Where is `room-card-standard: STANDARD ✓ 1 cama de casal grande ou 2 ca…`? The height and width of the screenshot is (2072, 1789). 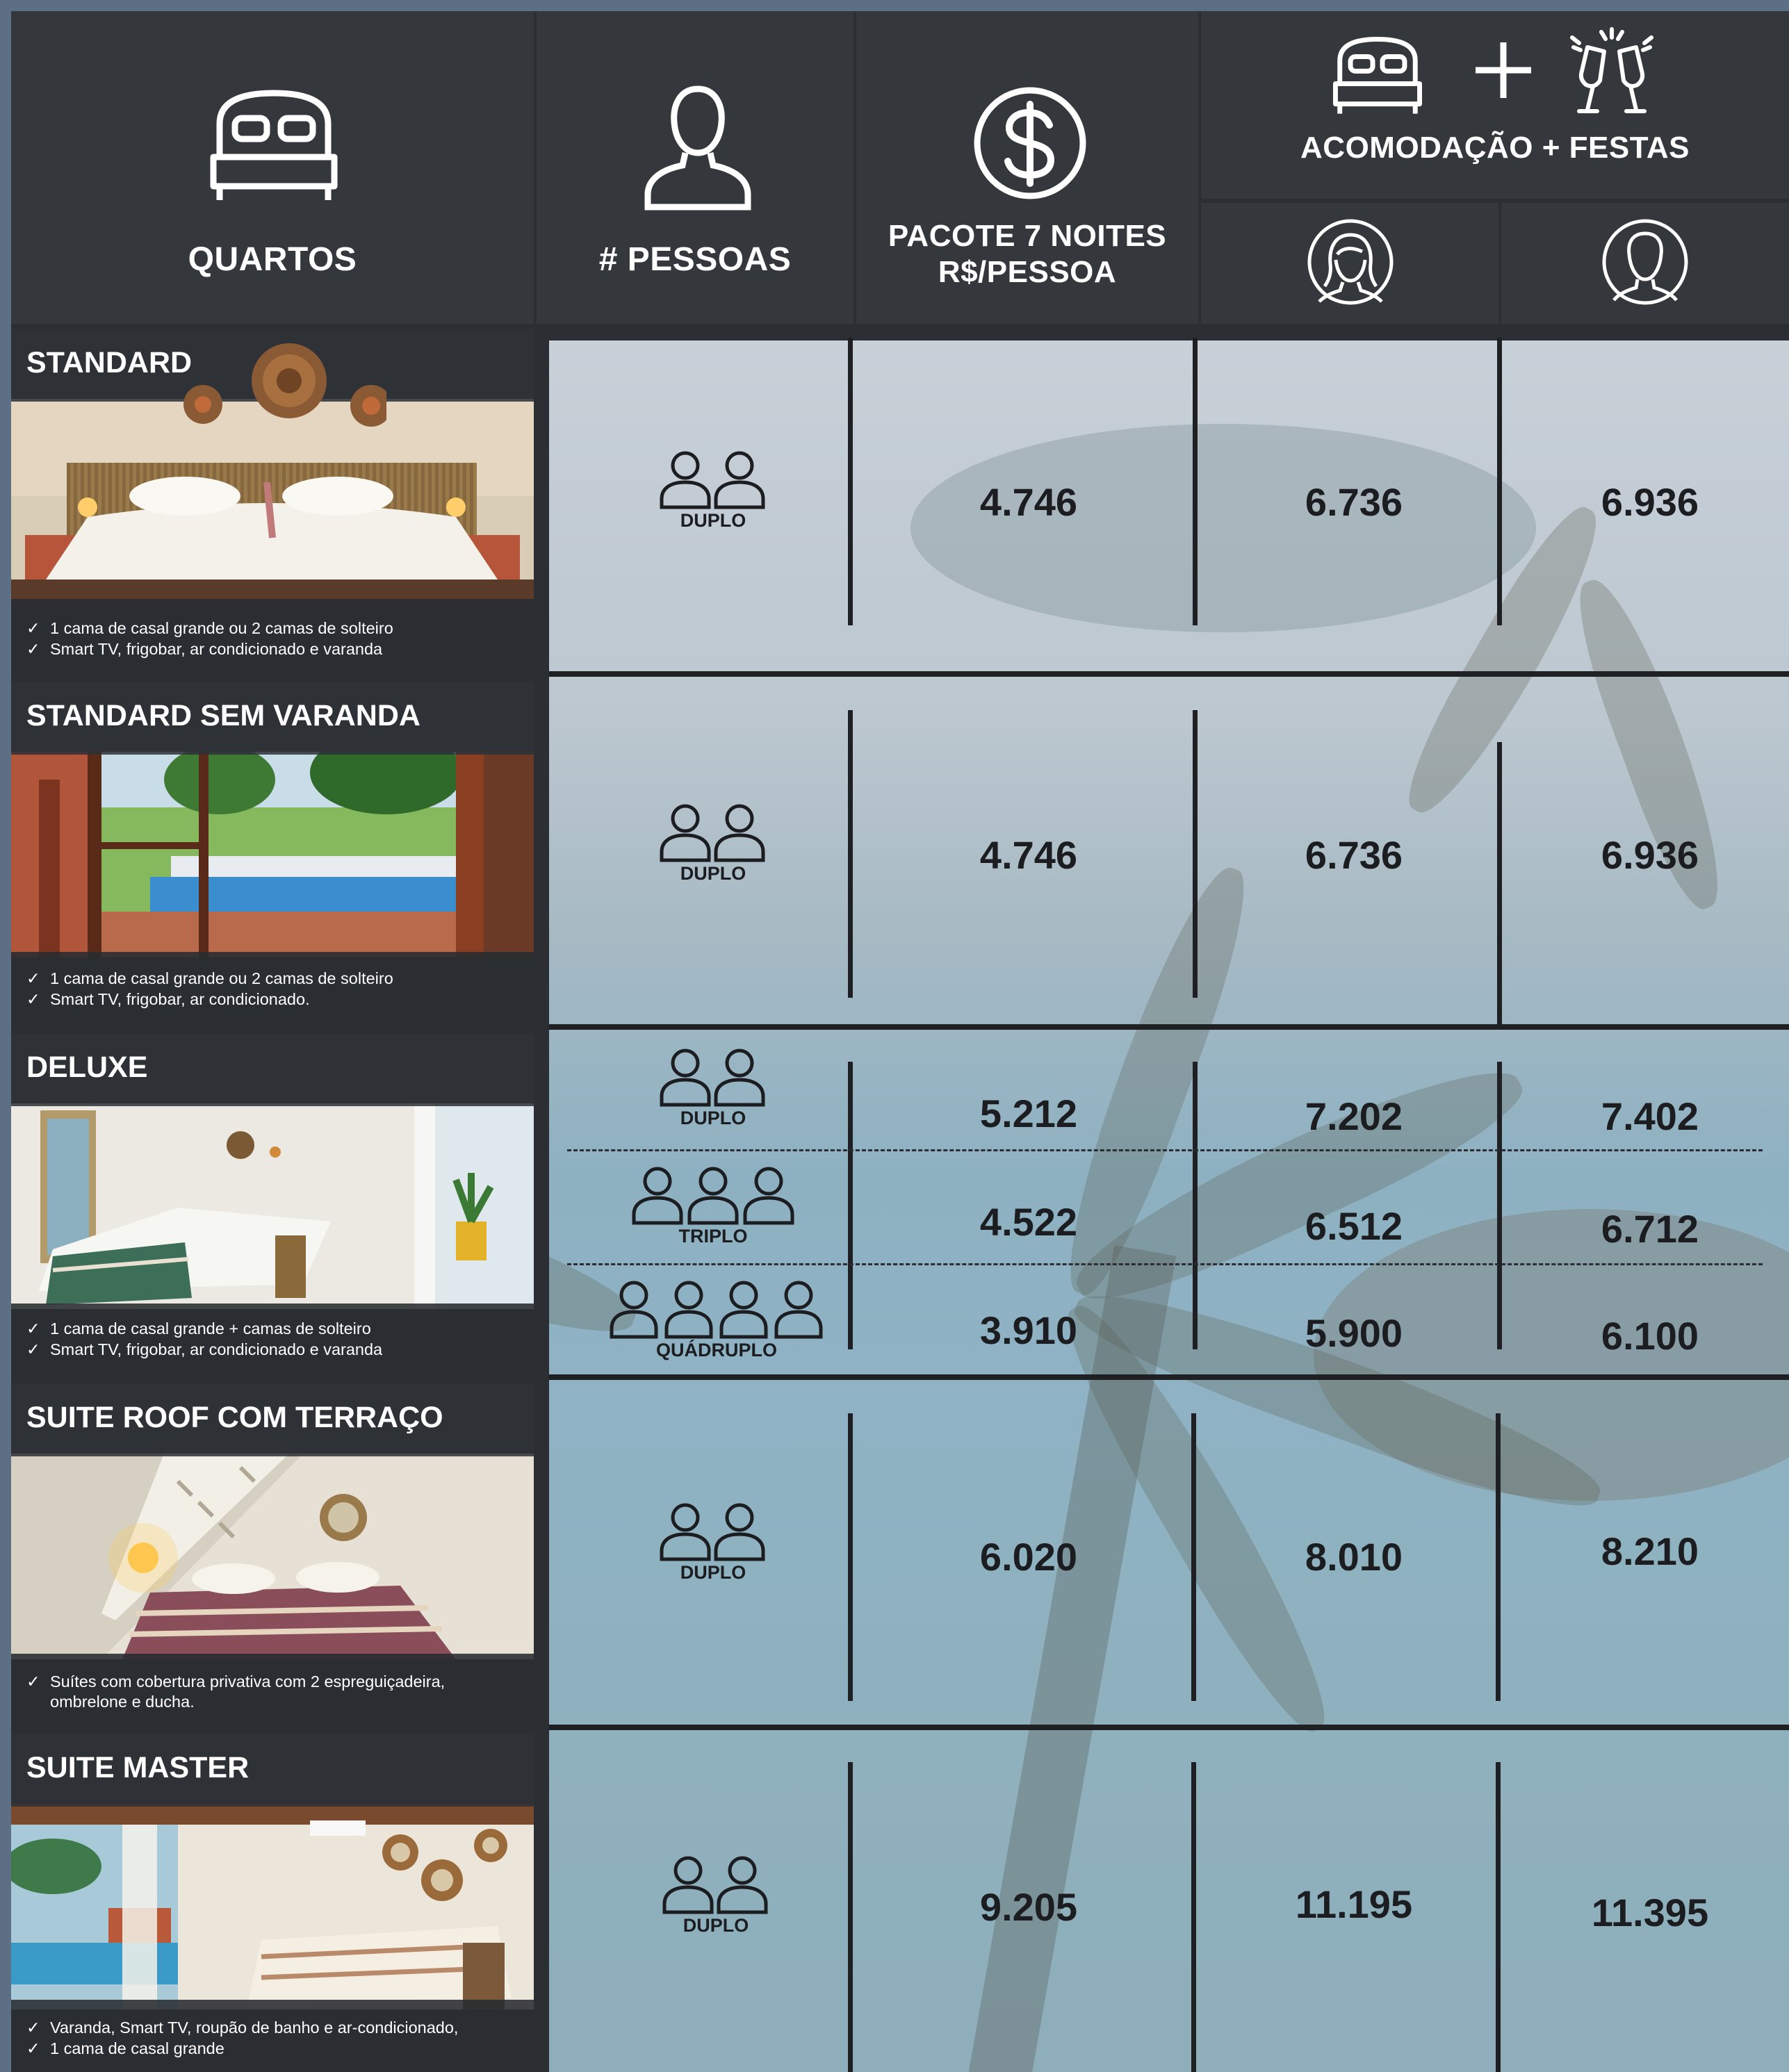 room-card-standard: STANDARD ✓ 1 cama de casal grande ou 2 ca… is located at coordinates (272, 500).